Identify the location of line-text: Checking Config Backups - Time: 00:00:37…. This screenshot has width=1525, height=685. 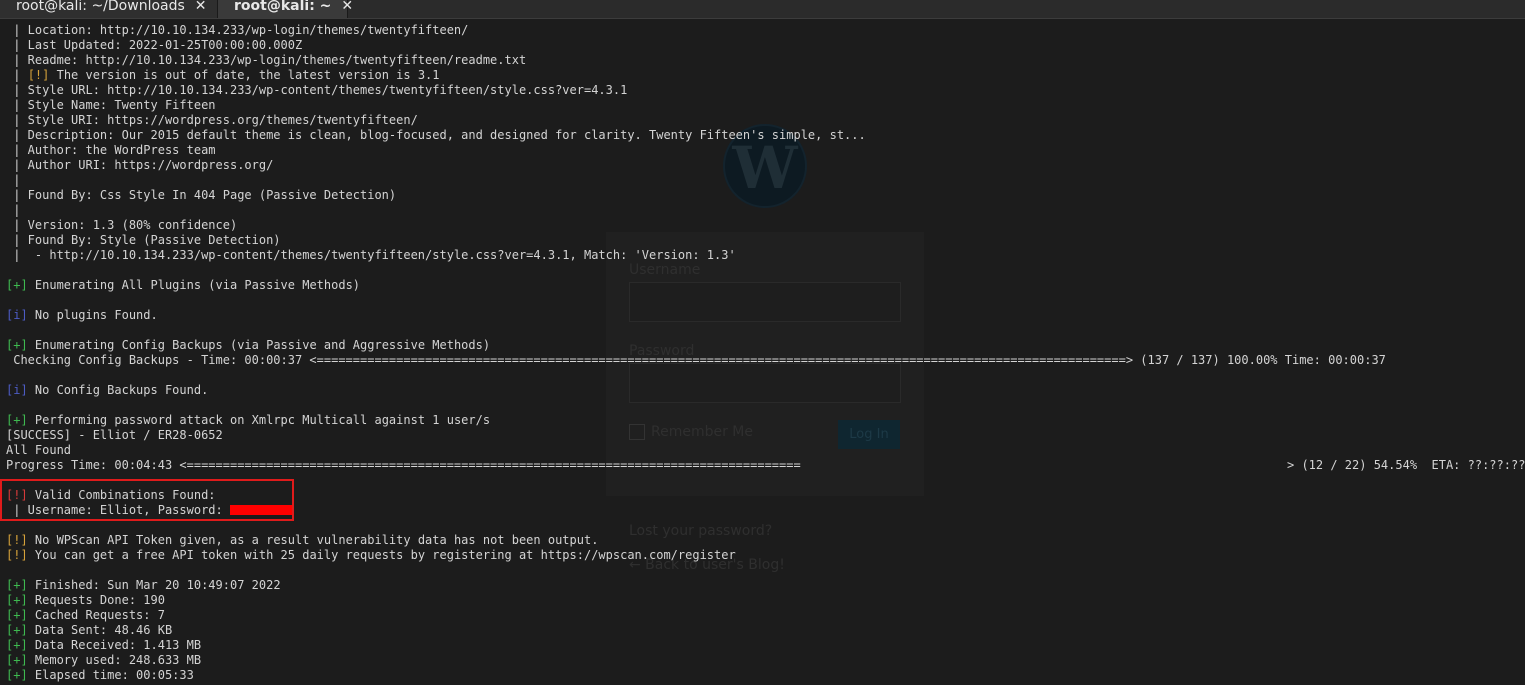
(696, 360).